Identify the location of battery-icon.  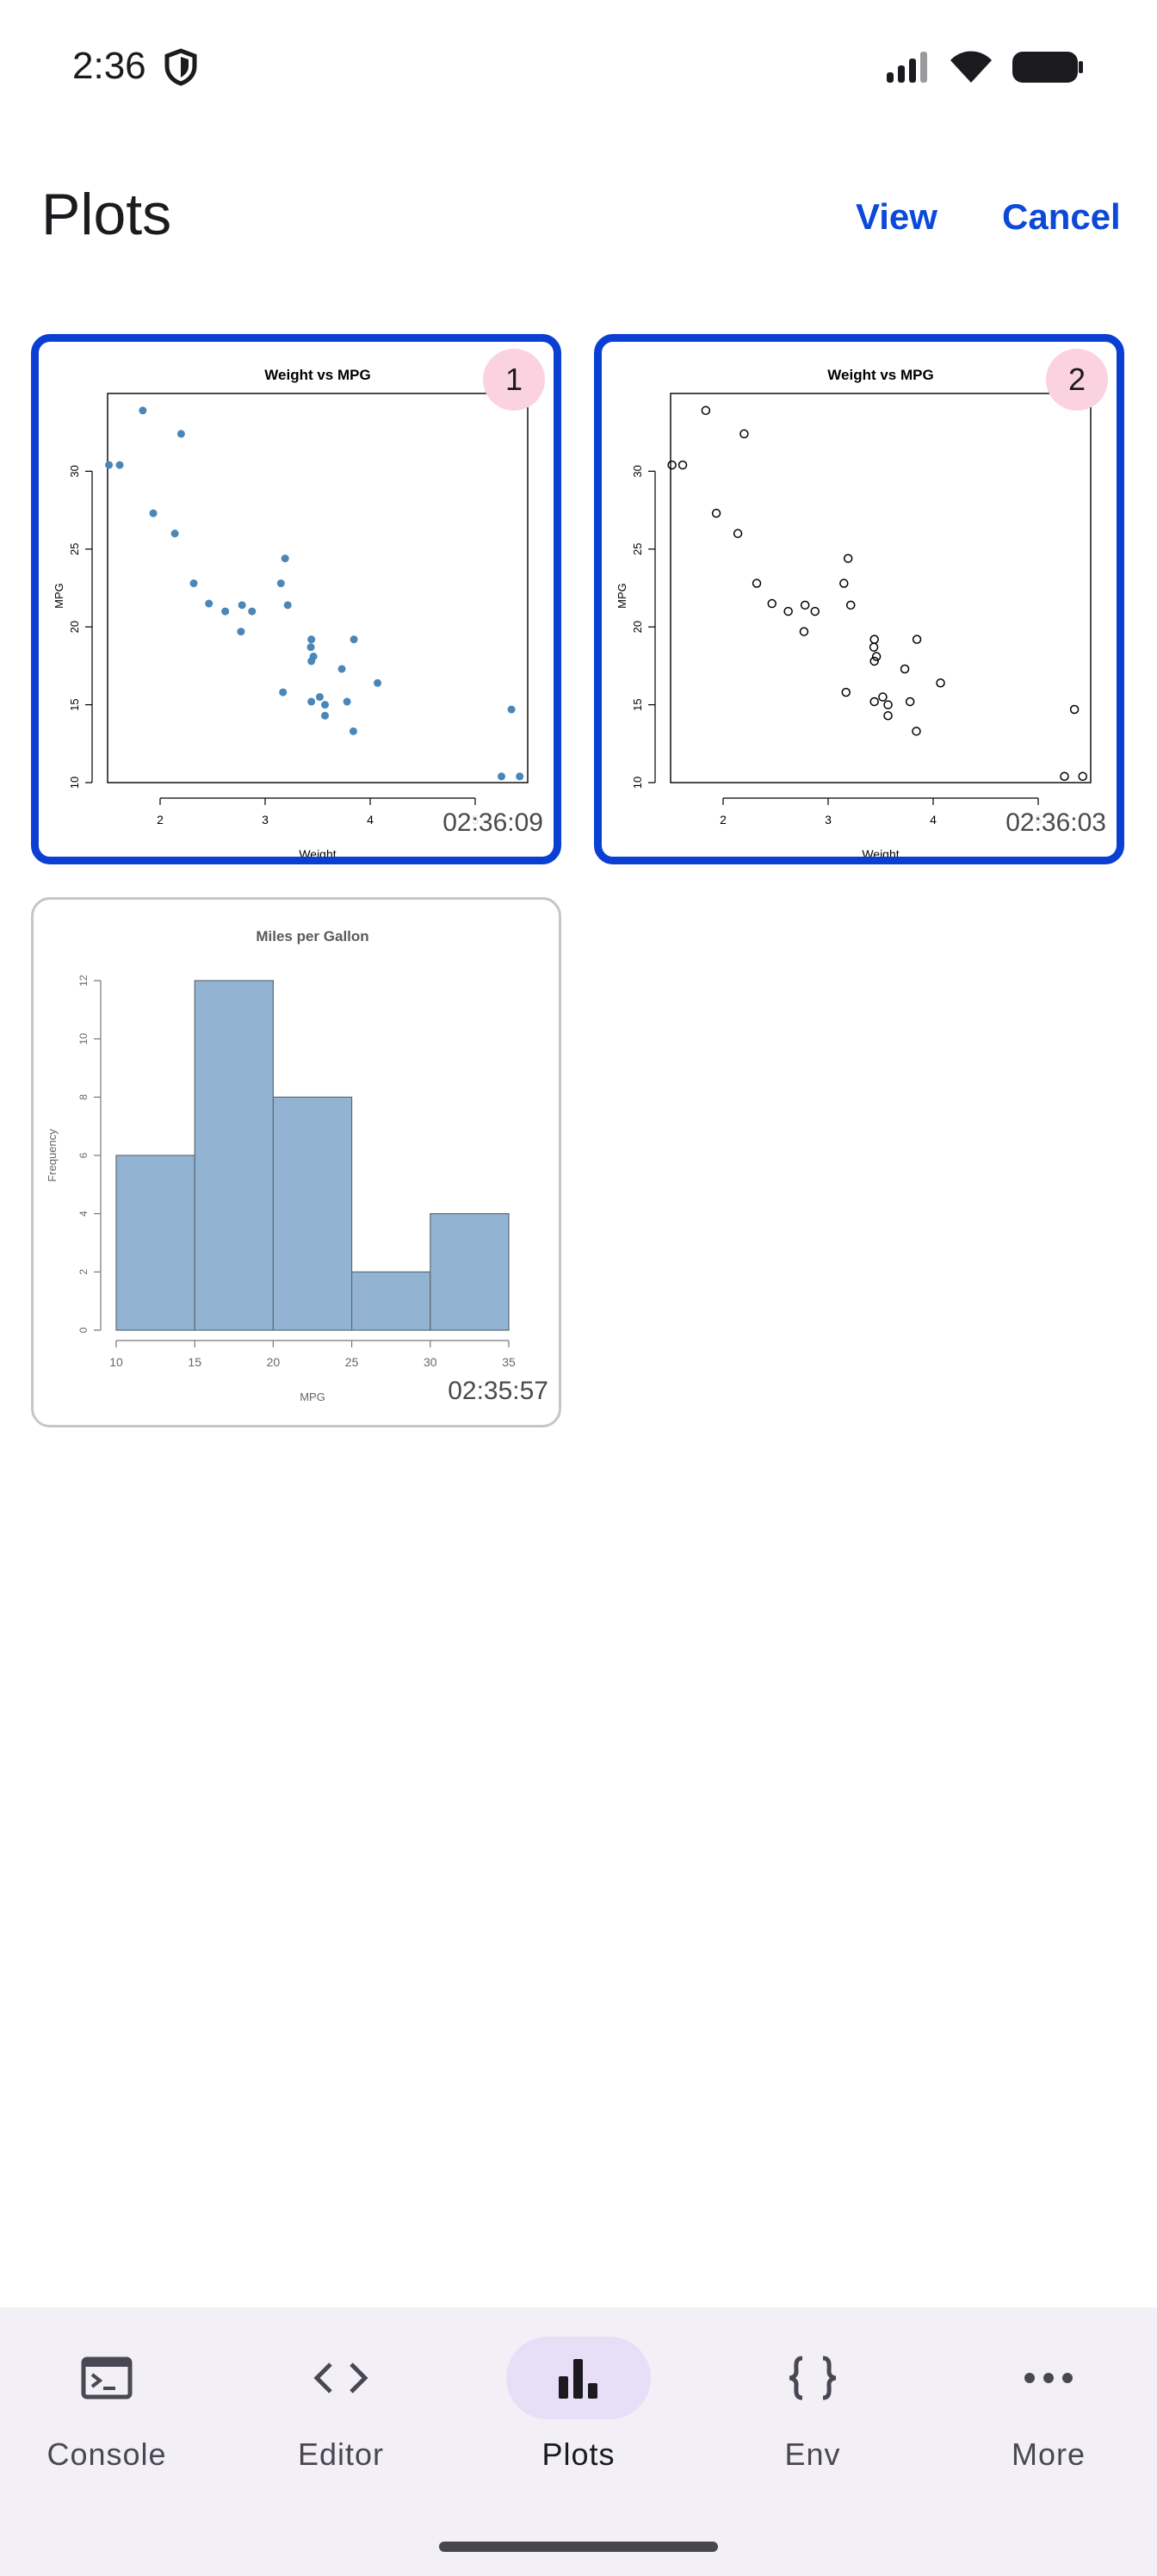
(1047, 67).